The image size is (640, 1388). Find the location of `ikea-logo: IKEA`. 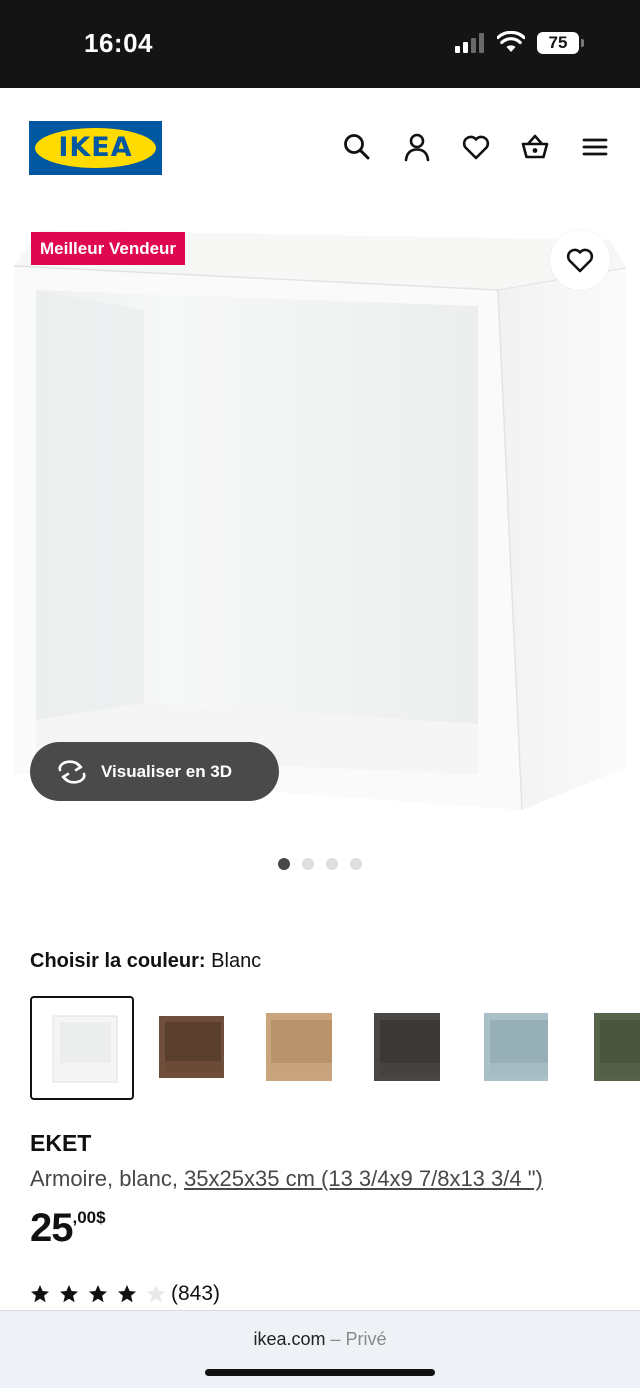

ikea-logo: IKEA is located at coordinates (95, 148).